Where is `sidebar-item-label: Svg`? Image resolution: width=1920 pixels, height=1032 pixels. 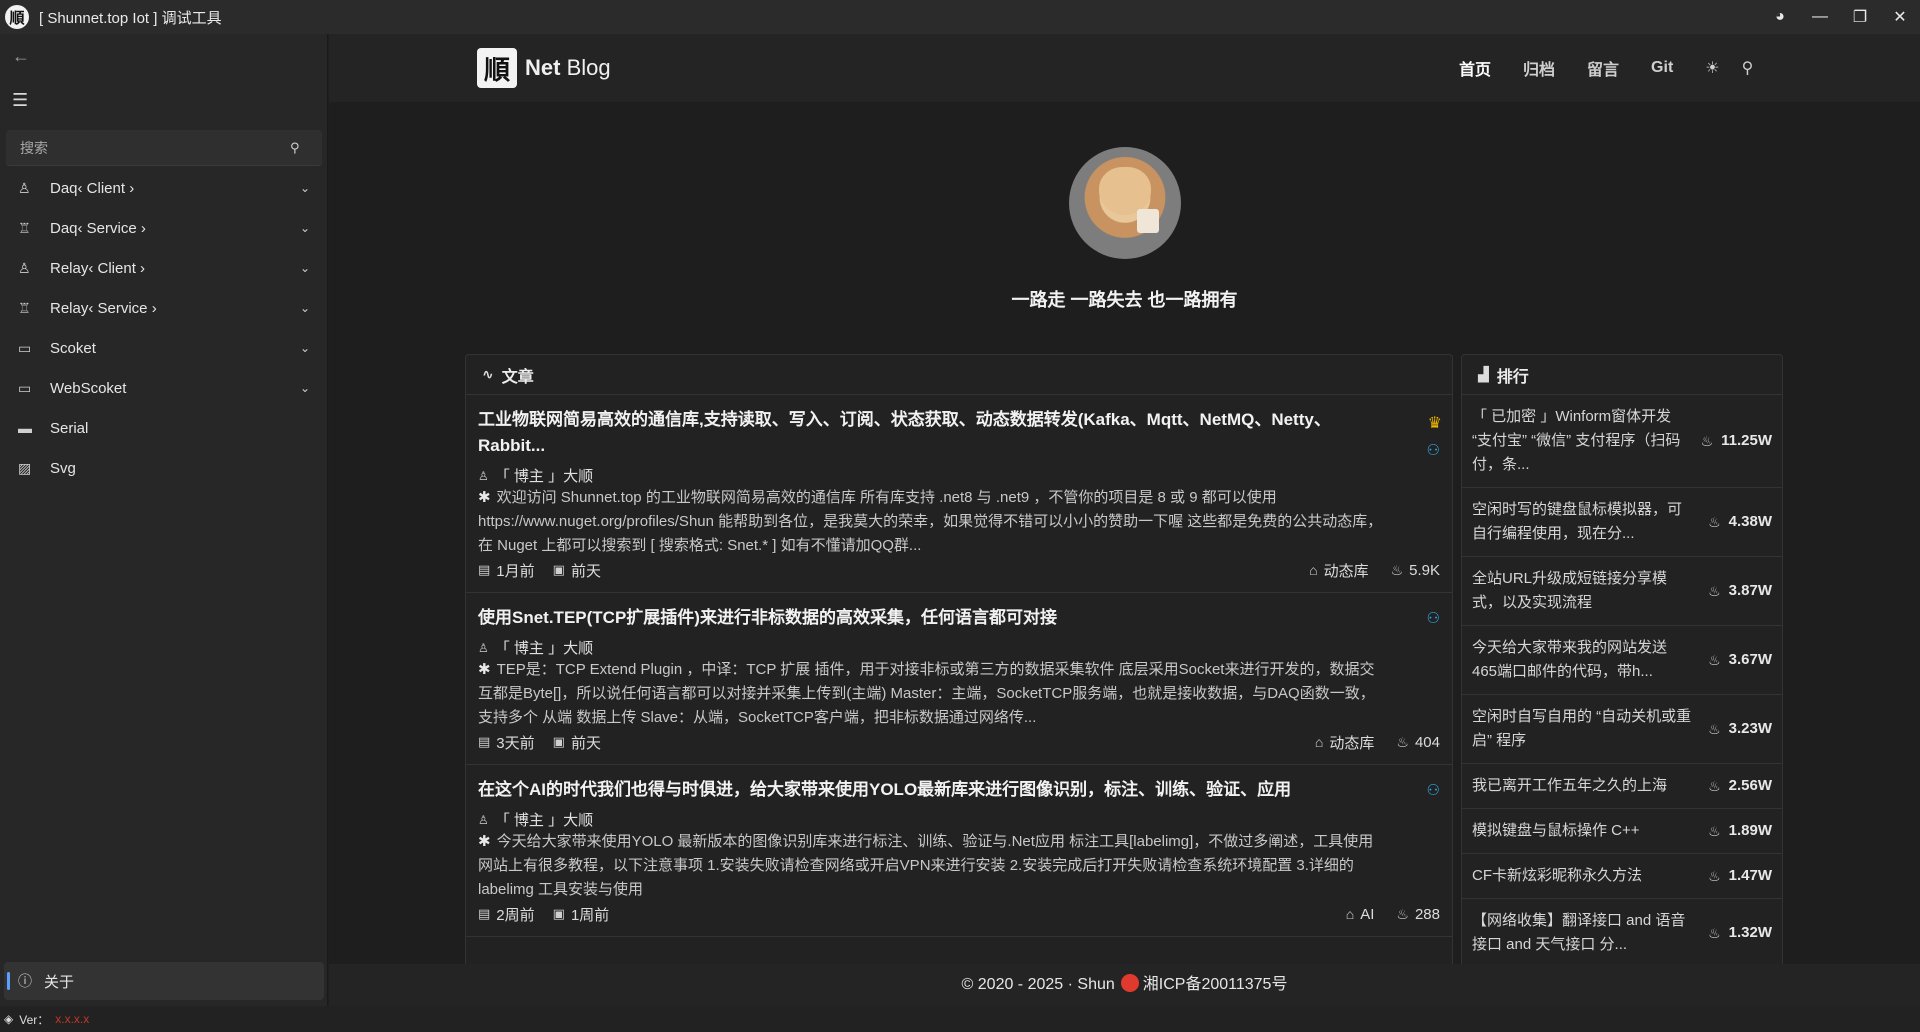 sidebar-item-label: Svg is located at coordinates (63, 468).